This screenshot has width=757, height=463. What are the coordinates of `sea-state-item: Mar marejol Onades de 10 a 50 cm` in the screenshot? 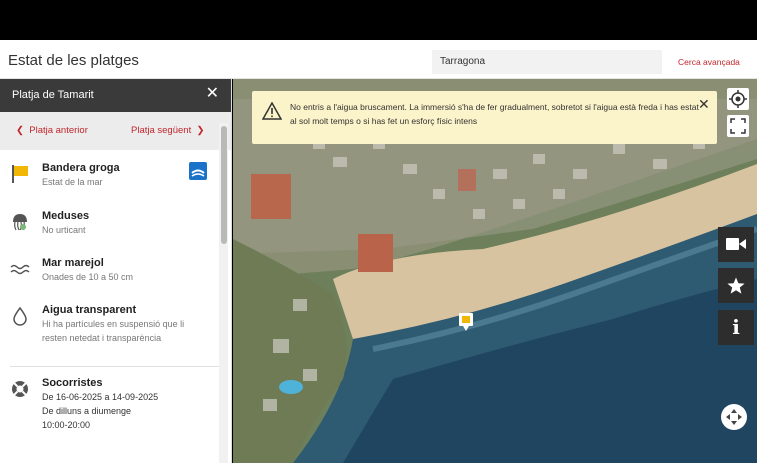 It's located at (115, 280).